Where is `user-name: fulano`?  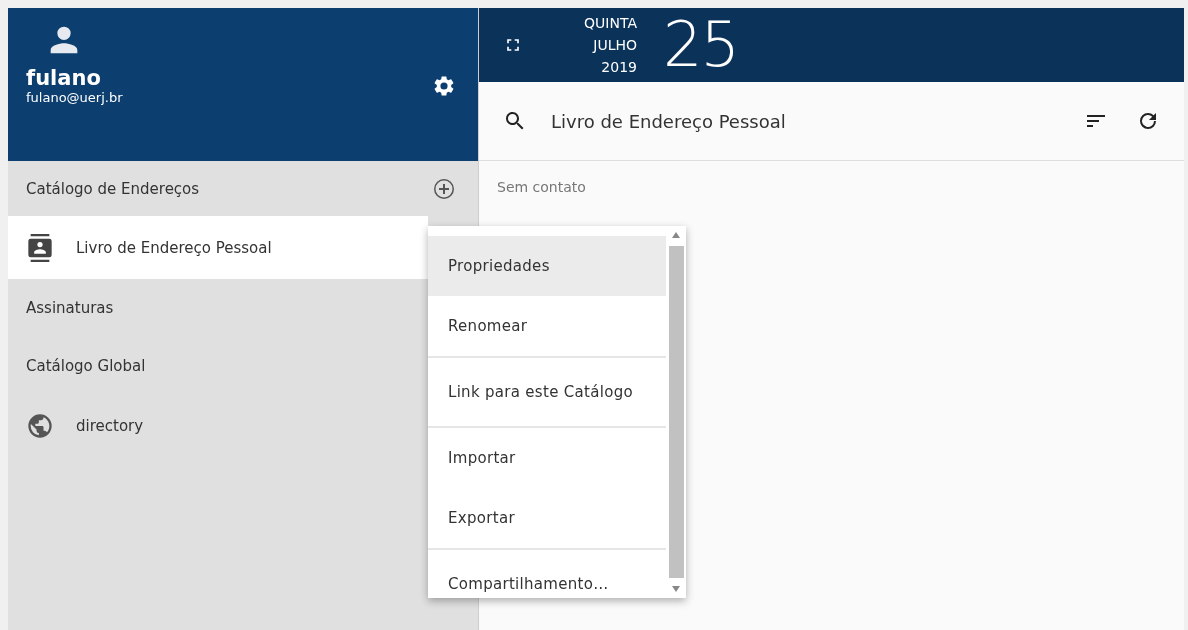 user-name: fulano is located at coordinates (64, 78).